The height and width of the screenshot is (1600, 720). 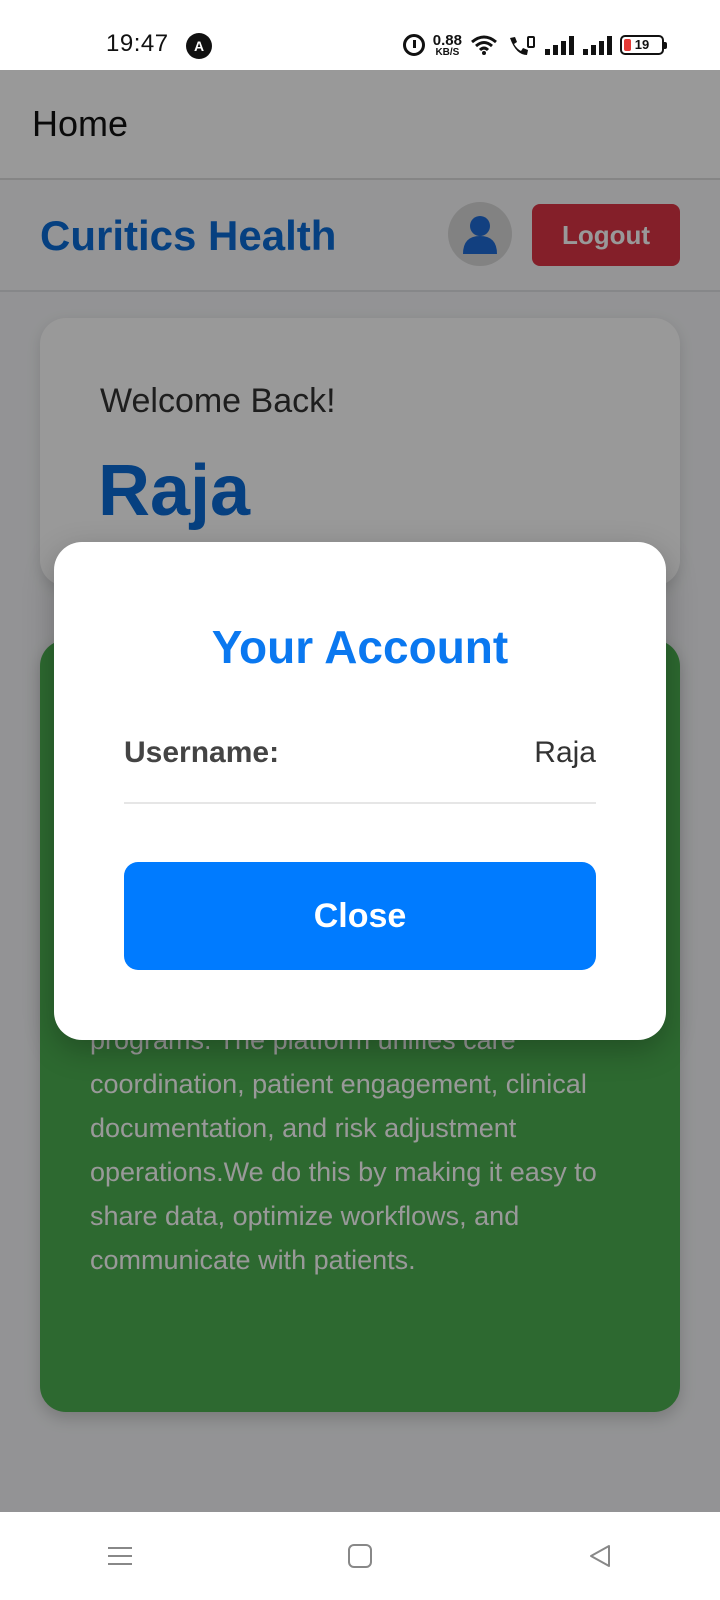 What do you see at coordinates (202, 752) in the screenshot?
I see `username-label: Username:` at bounding box center [202, 752].